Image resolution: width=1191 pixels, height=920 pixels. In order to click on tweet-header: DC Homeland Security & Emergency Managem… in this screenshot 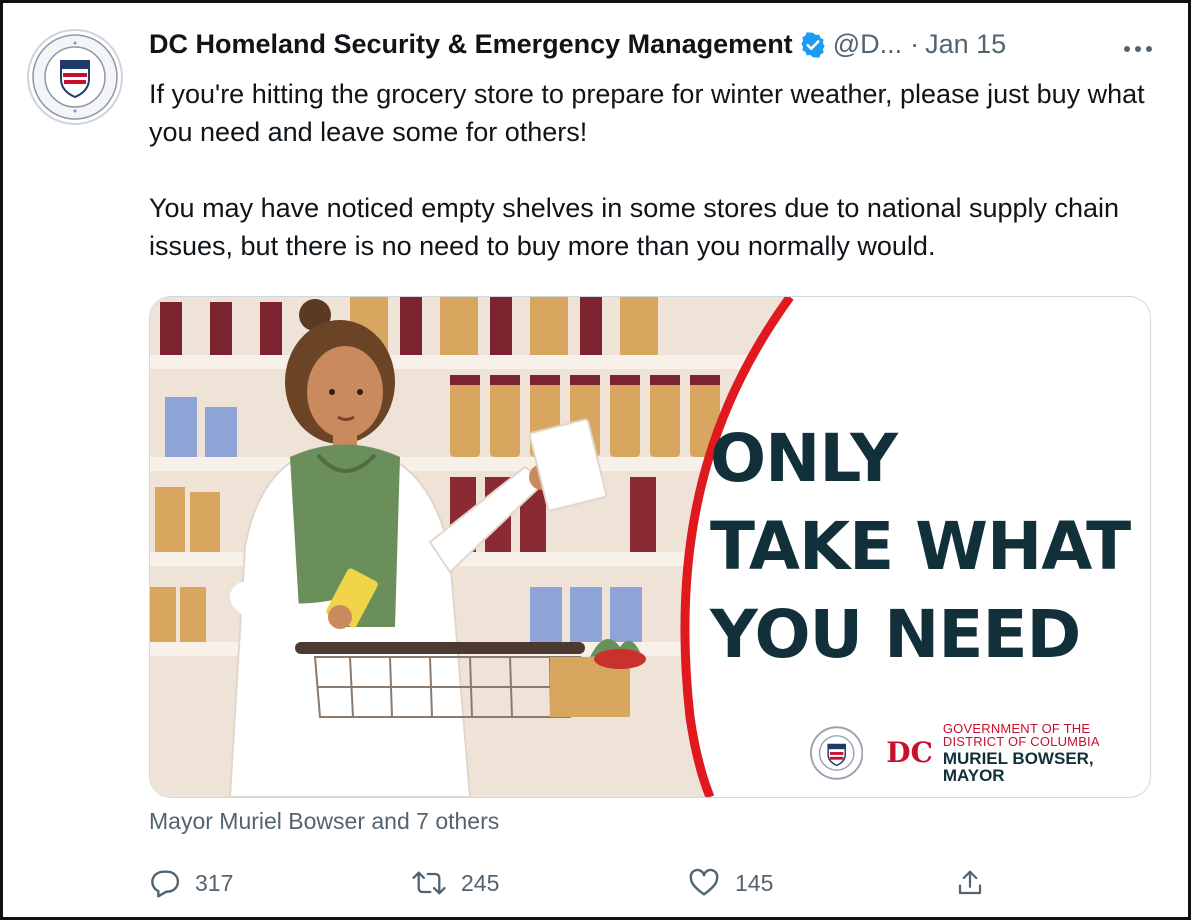, I will do `click(648, 44)`.